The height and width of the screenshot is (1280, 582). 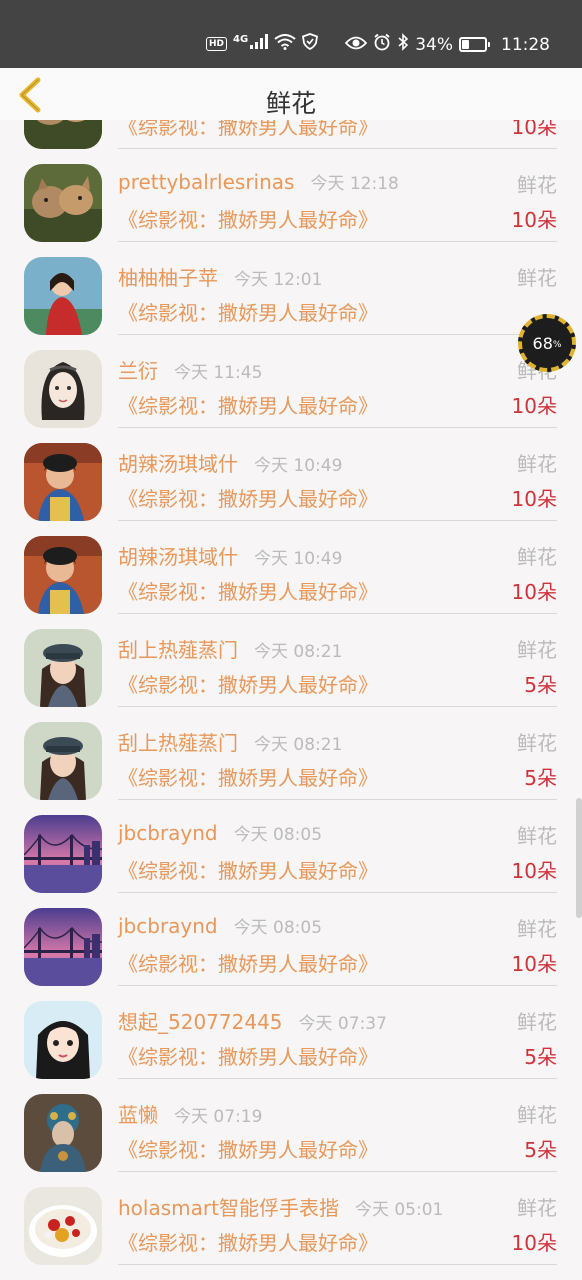 What do you see at coordinates (168, 278) in the screenshot?
I see `nickname-text: 柚柚柚子苹` at bounding box center [168, 278].